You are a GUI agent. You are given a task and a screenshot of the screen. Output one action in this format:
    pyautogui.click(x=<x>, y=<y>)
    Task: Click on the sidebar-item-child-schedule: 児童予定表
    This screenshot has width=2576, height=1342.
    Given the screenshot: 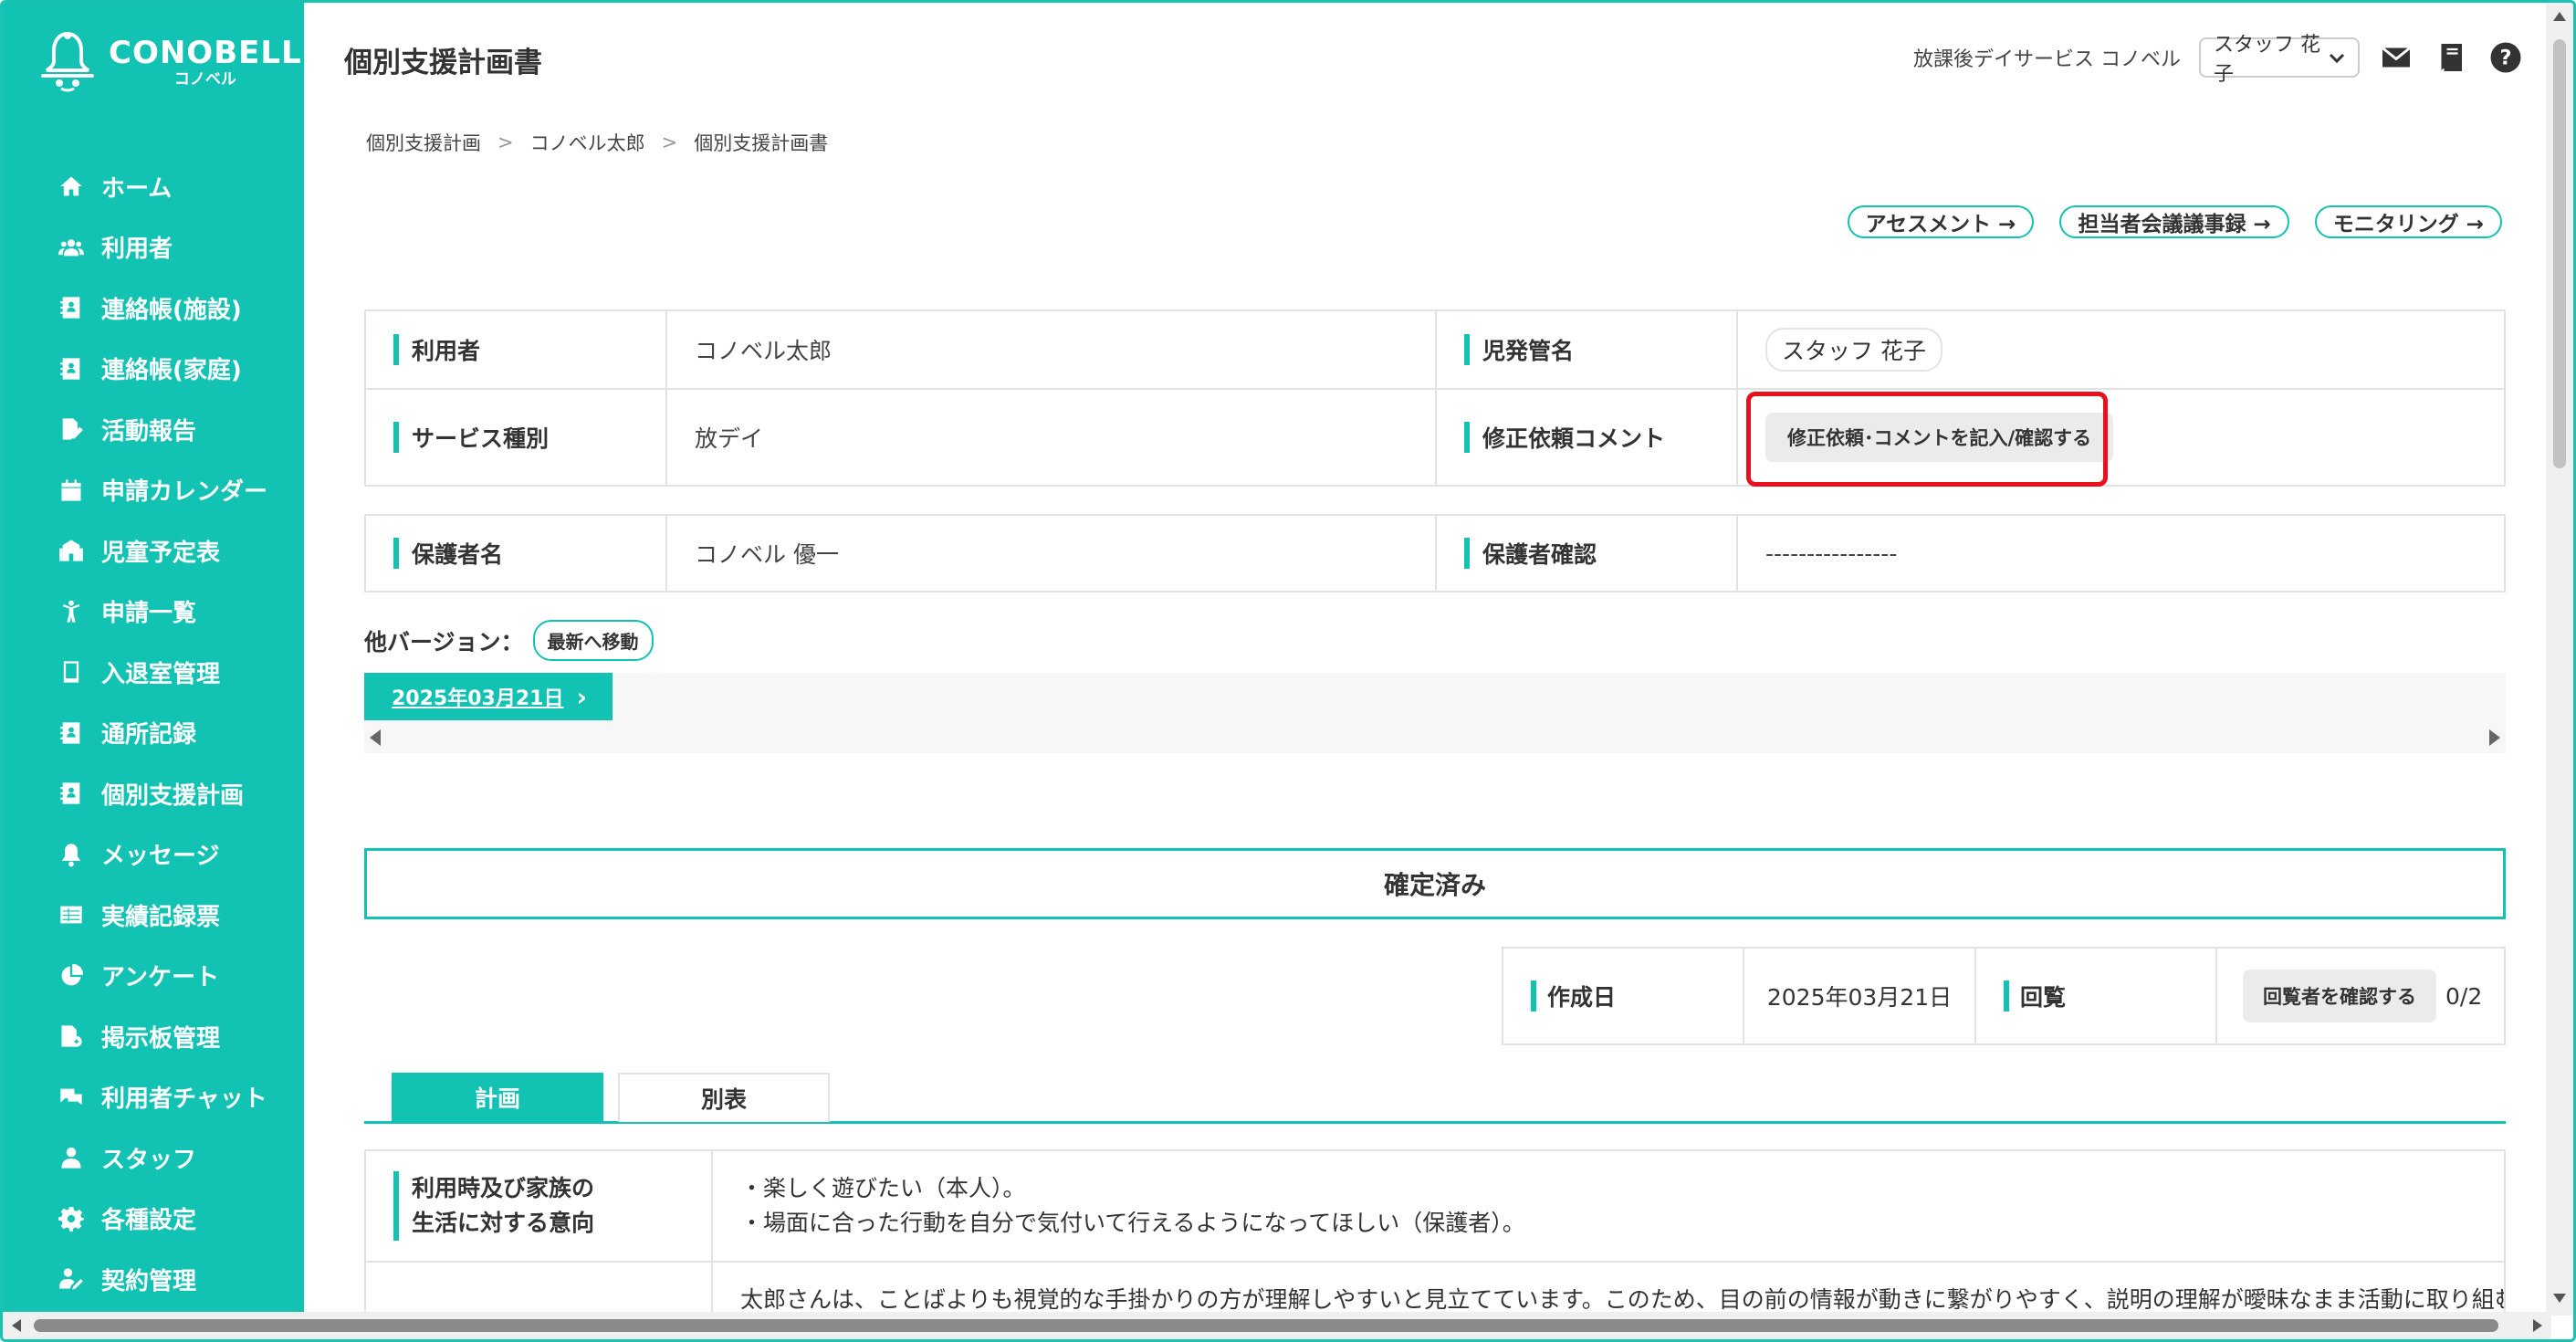 What is the action you would take?
    pyautogui.click(x=153, y=551)
    